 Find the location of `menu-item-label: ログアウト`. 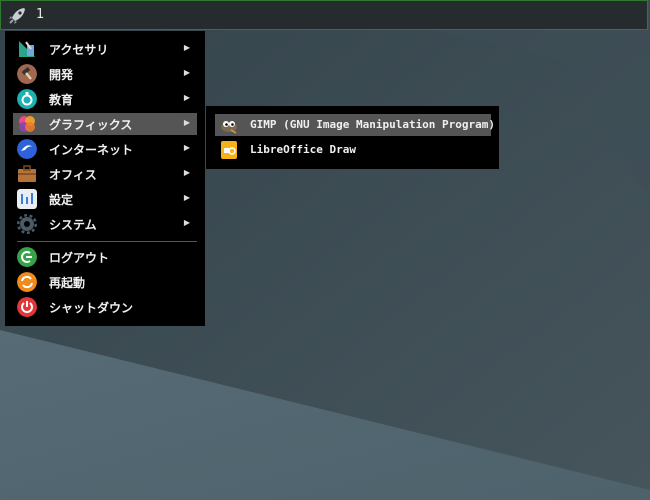

menu-item-label: ログアウト is located at coordinates (79, 258).